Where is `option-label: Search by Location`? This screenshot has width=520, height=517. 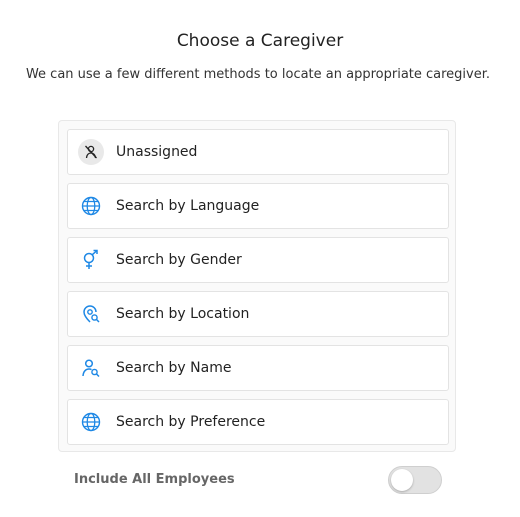 option-label: Search by Location is located at coordinates (183, 314).